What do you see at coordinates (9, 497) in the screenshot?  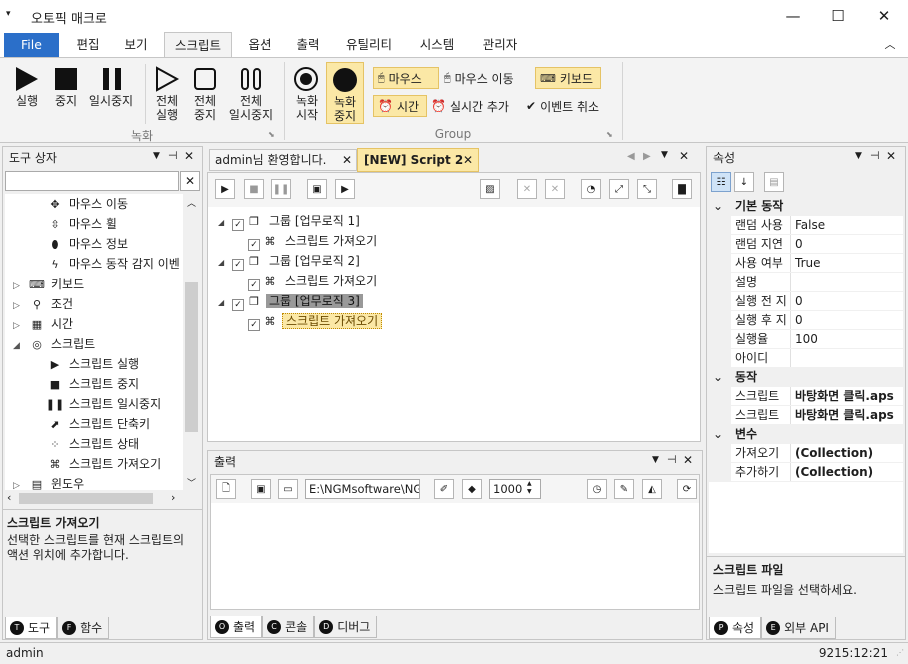 I see `scroll-left-icon: ‹` at bounding box center [9, 497].